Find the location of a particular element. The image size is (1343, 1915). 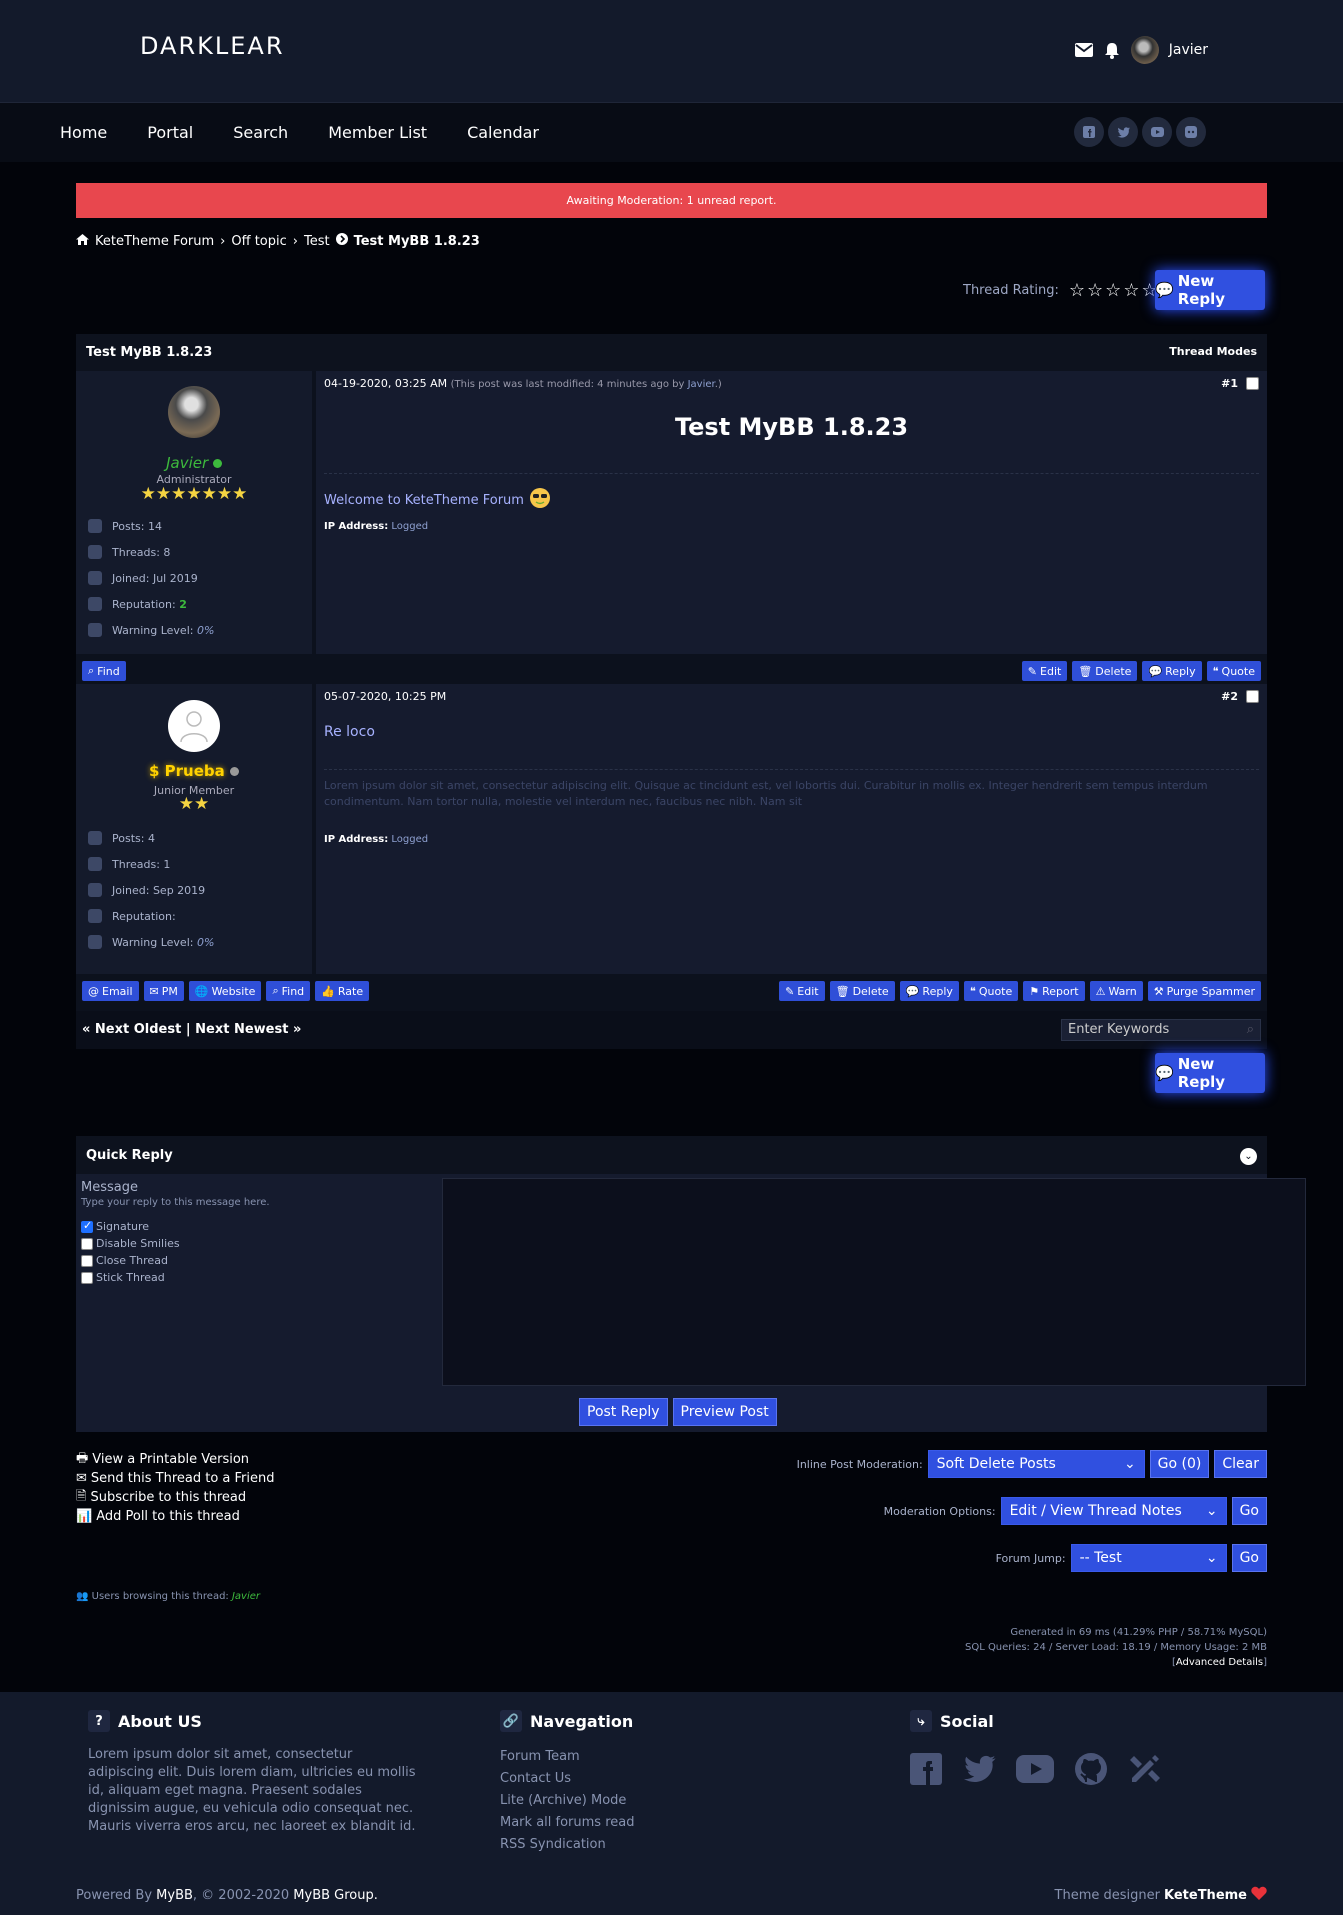

post-author-name: Javier is located at coordinates (194, 463).